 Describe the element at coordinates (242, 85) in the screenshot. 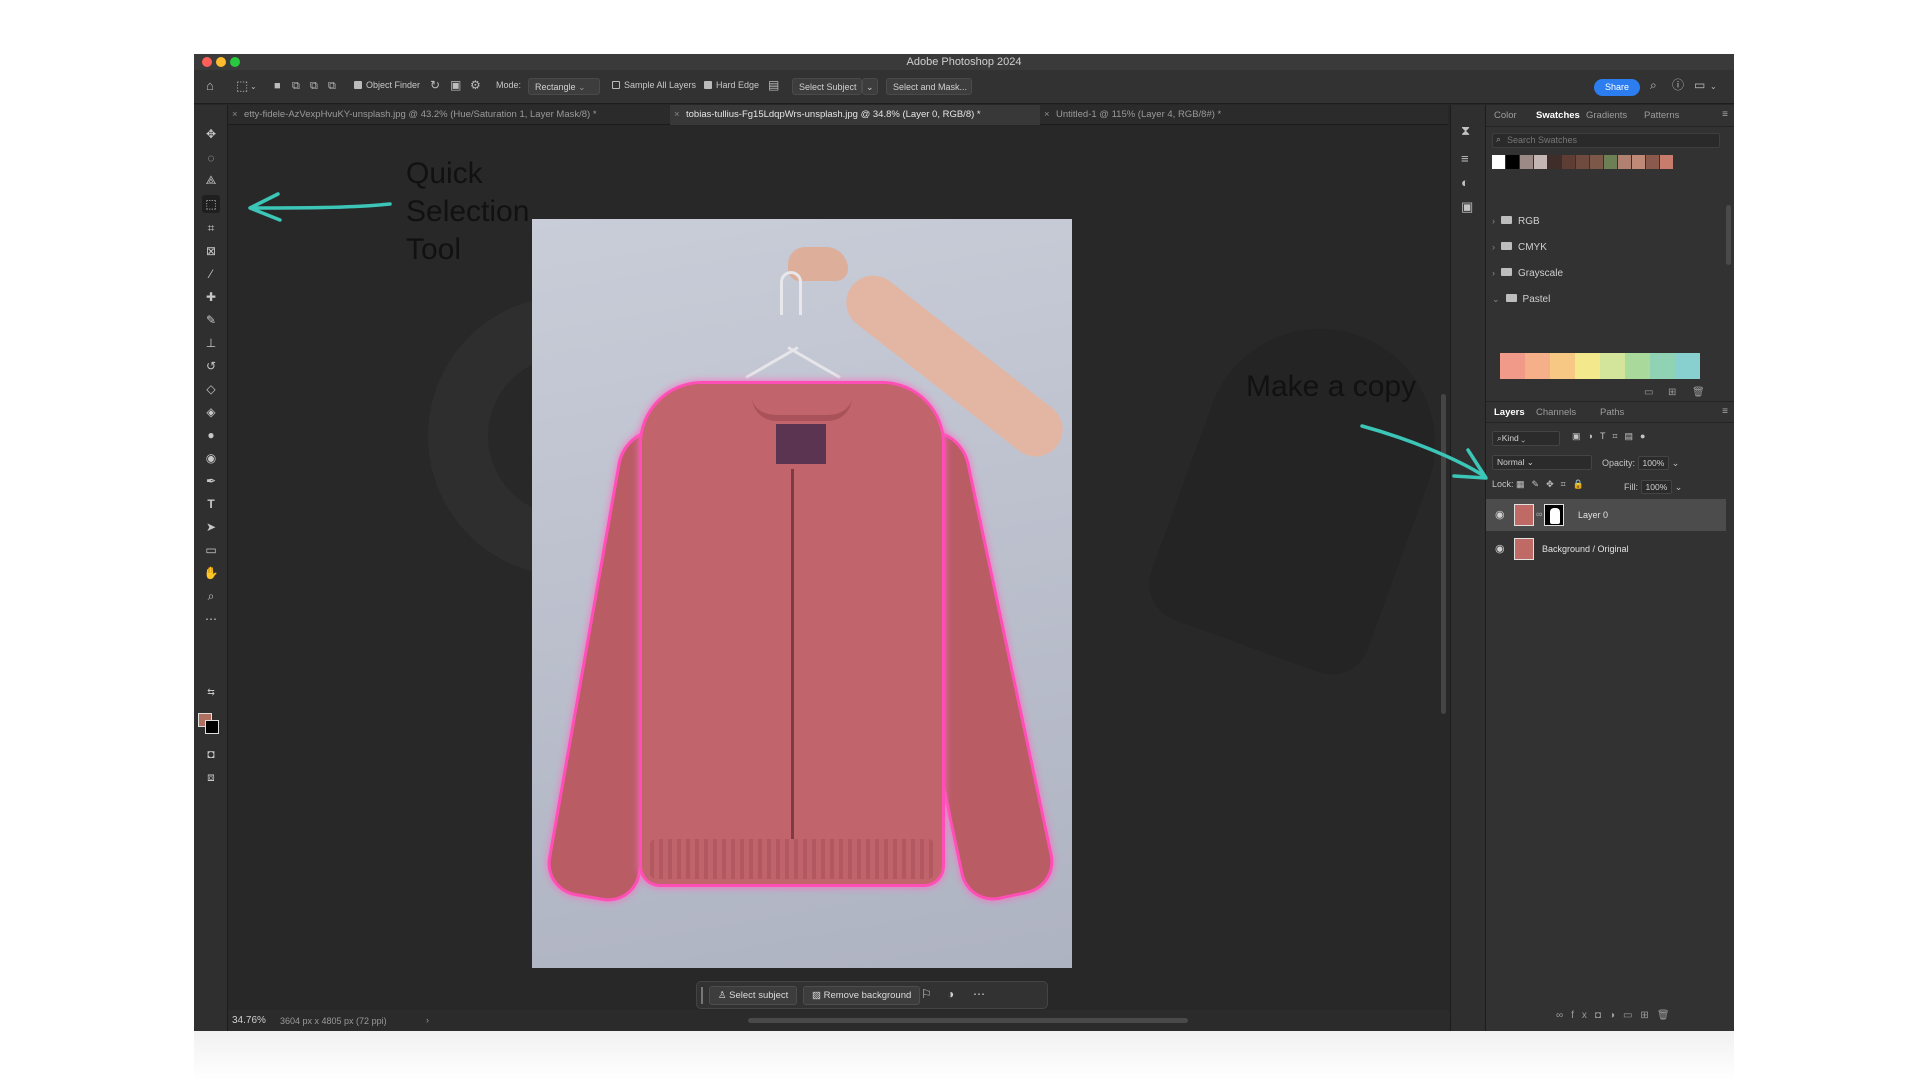

I see `quick-selection-preset-icon: ⬚` at that location.